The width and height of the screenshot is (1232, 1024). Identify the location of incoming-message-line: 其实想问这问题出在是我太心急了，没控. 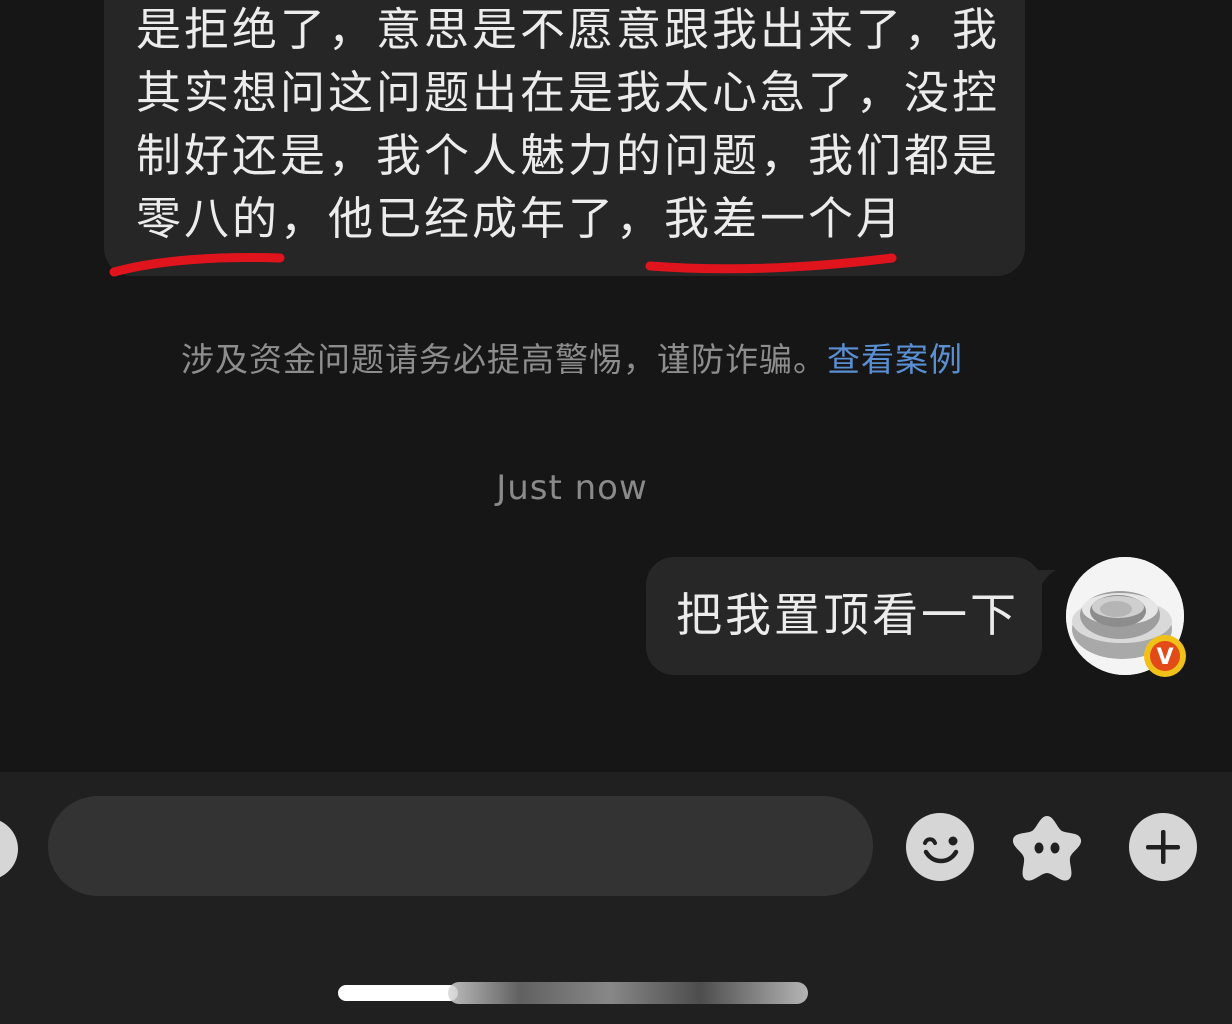
(568, 92).